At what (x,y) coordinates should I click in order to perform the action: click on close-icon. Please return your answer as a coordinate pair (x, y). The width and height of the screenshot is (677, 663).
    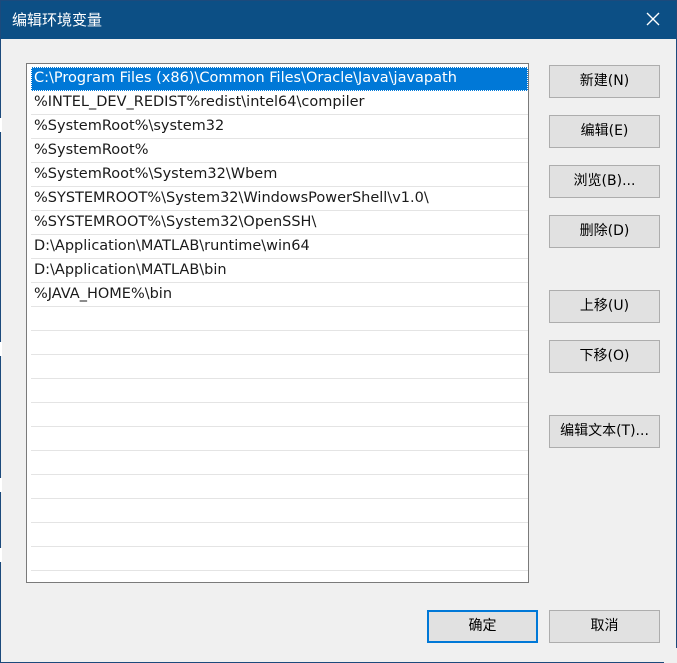
    Looking at the image, I should click on (653, 20).